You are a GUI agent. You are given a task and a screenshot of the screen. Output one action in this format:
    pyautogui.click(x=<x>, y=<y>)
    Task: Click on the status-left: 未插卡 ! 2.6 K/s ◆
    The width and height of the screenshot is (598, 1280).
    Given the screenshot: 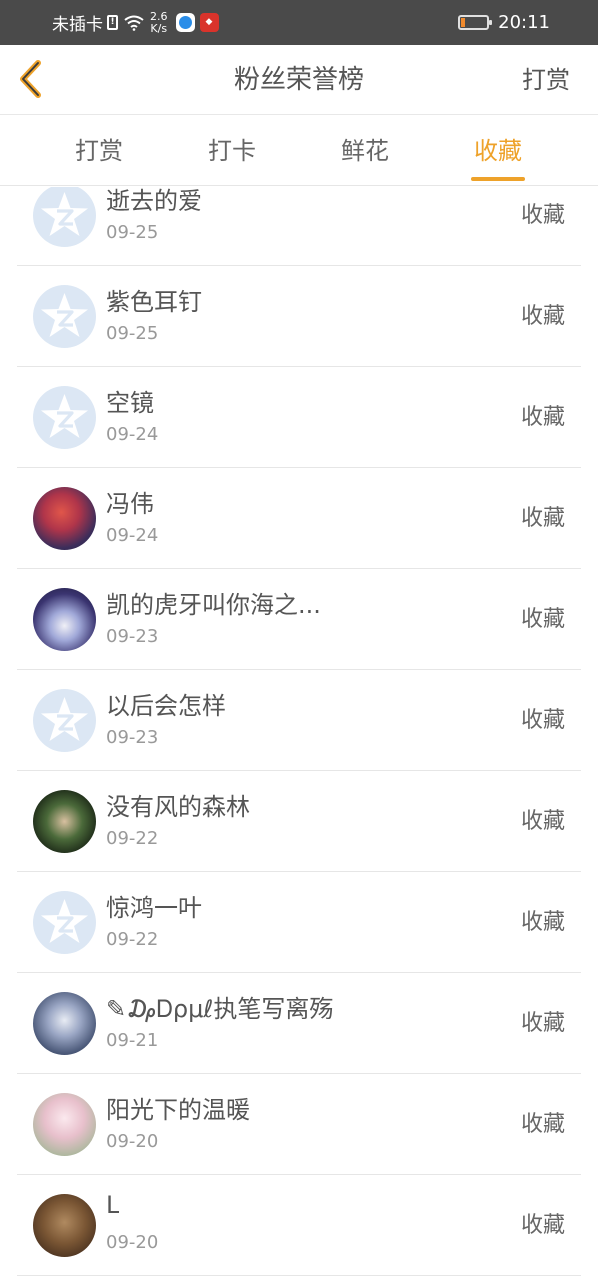 What is the action you would take?
    pyautogui.click(x=135, y=22)
    